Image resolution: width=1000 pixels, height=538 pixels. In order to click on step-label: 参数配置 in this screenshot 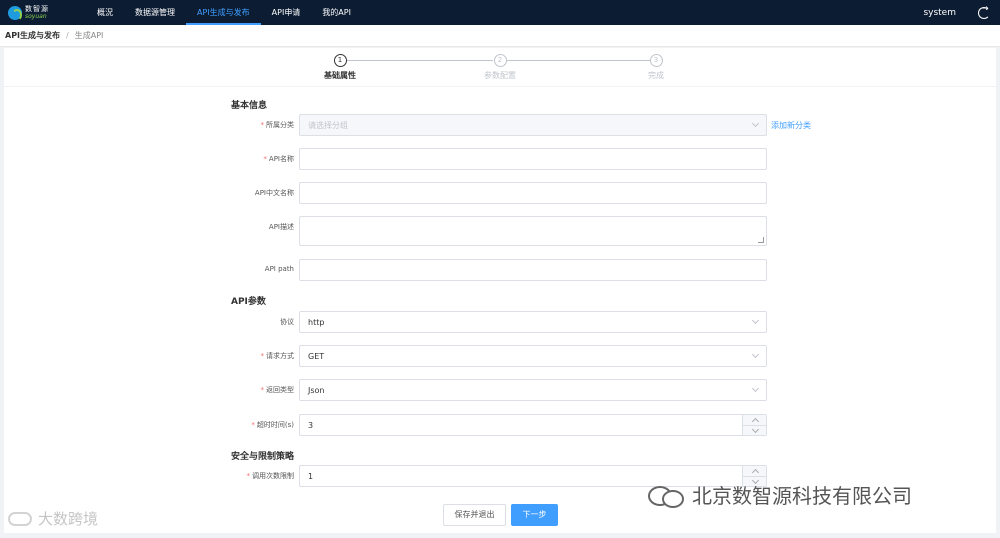, I will do `click(500, 75)`.